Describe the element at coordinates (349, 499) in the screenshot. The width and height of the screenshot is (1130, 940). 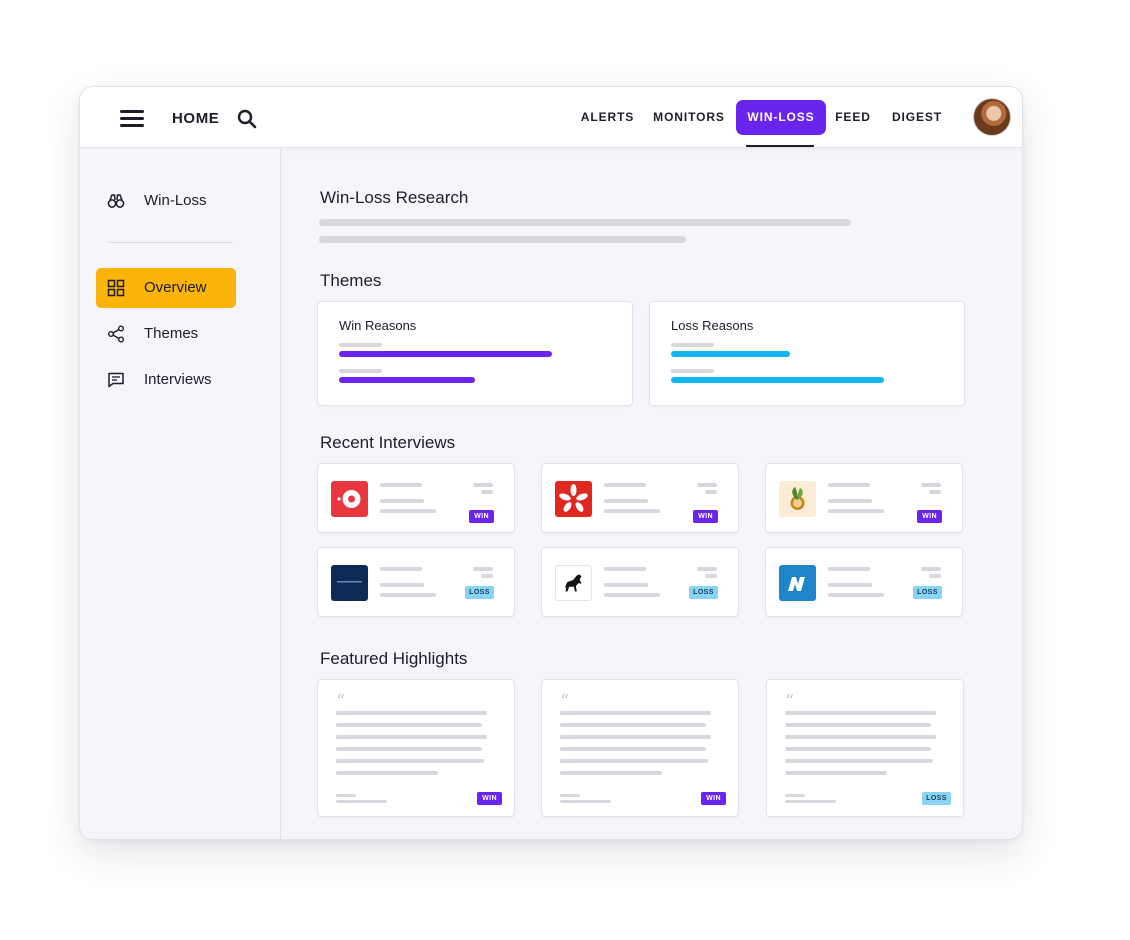
I see `red-target-logo` at that location.